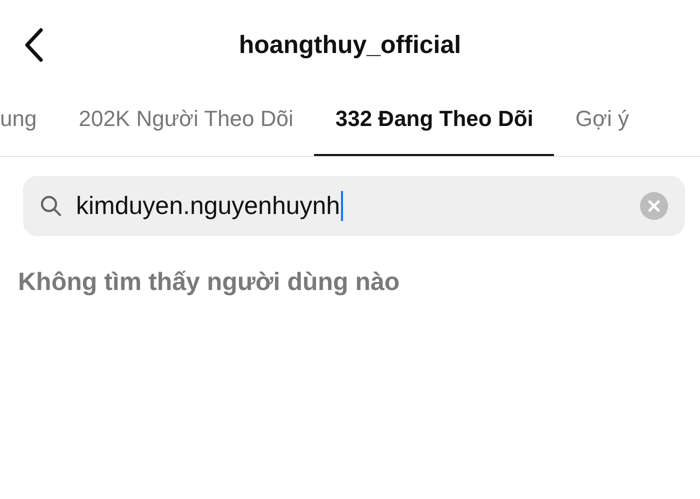 The height and width of the screenshot is (499, 700). I want to click on empty-message: Không tìm thấy người dùng nào, so click(209, 282).